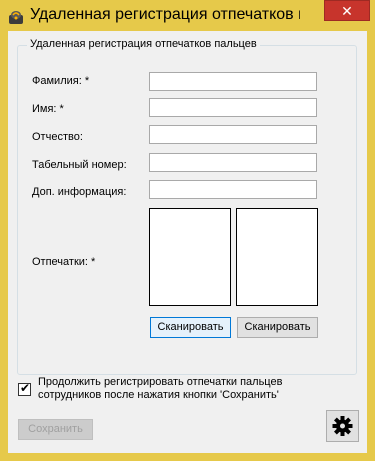  What do you see at coordinates (233, 81) in the screenshot?
I see `last-name-field` at bounding box center [233, 81].